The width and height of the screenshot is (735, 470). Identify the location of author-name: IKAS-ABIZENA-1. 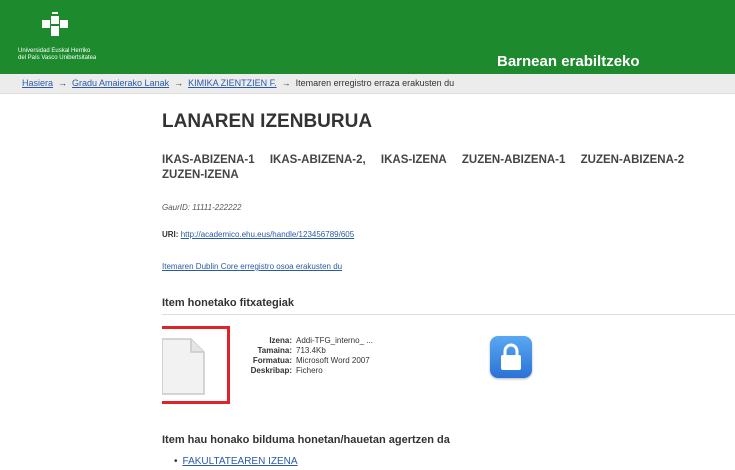
(208, 160).